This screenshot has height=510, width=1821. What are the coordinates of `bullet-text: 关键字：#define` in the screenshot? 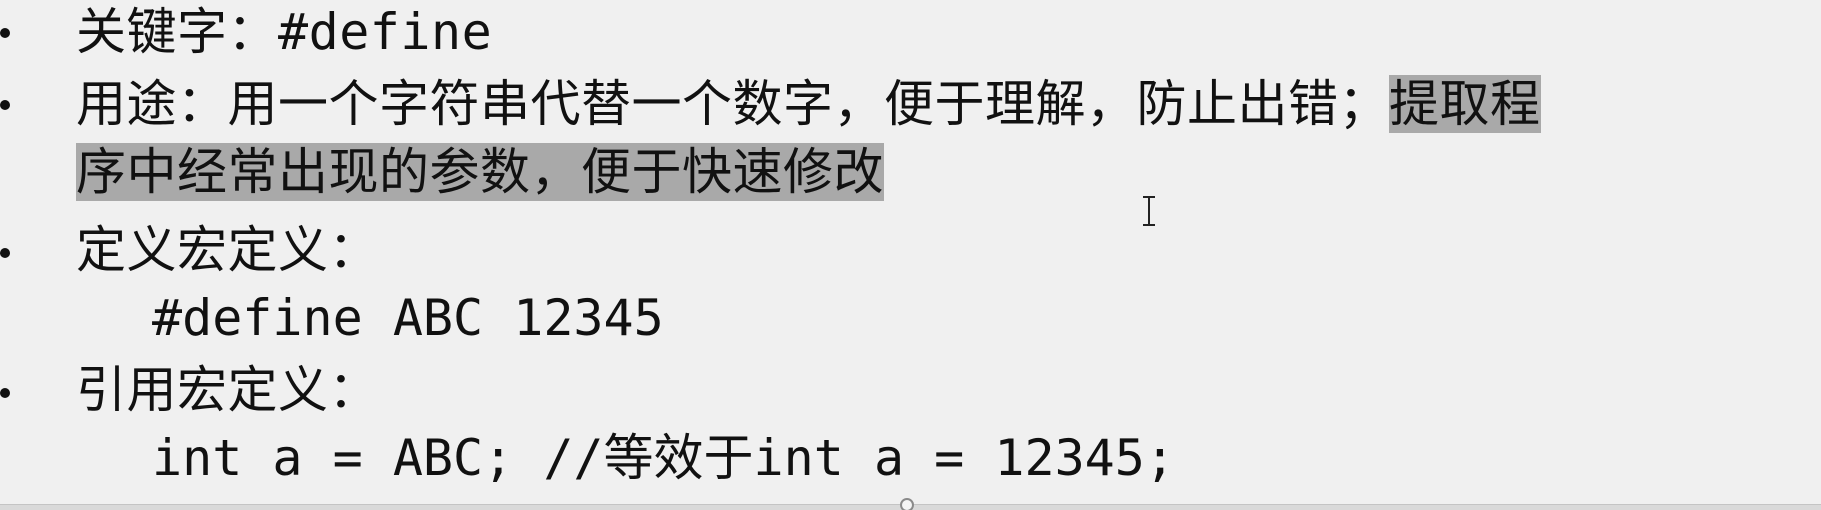 It's located at (284, 32).